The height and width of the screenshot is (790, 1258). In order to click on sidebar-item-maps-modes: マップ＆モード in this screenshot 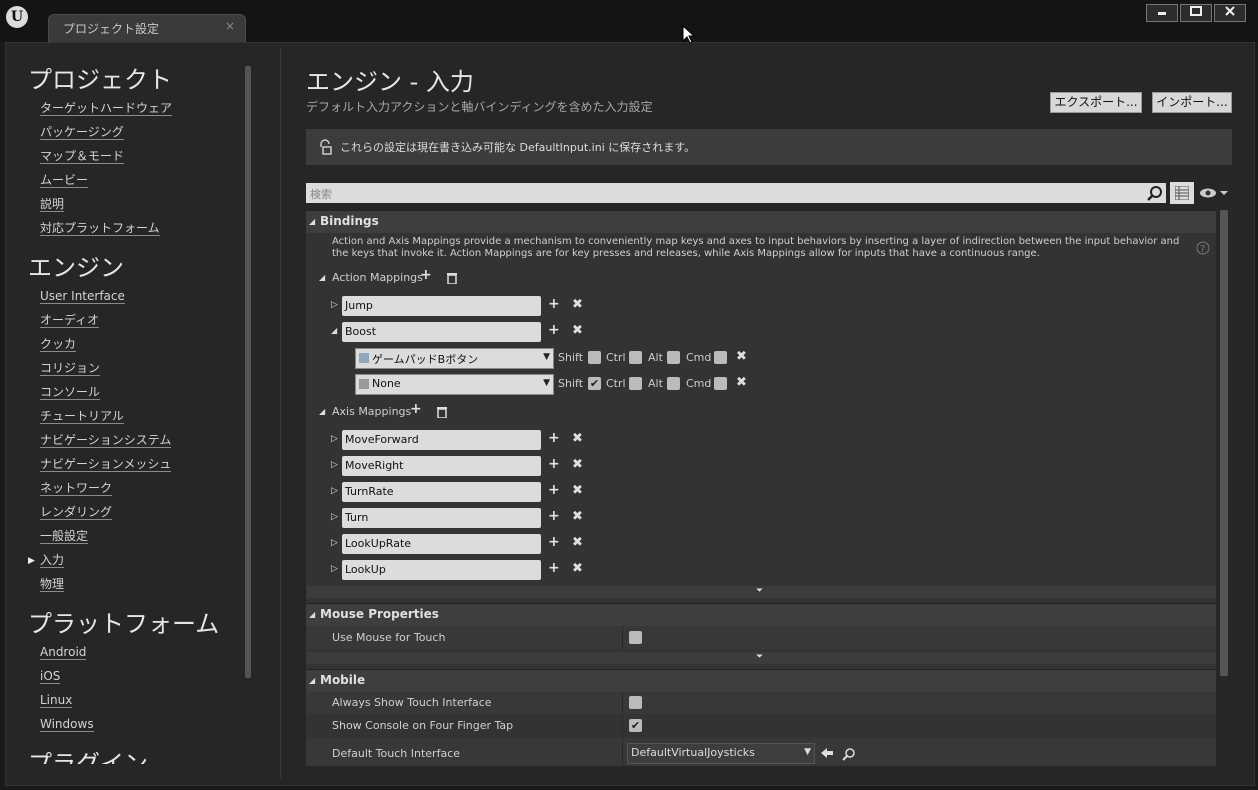, I will do `click(82, 156)`.